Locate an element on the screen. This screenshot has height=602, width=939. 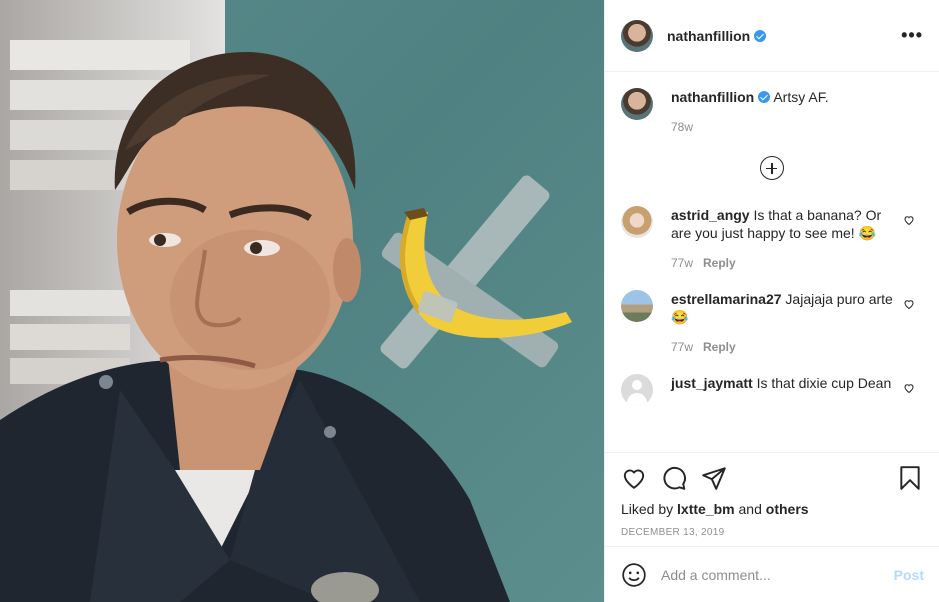
comment-item: just_jaymatt Is that dixie cup Dean is located at coordinates (772, 390).